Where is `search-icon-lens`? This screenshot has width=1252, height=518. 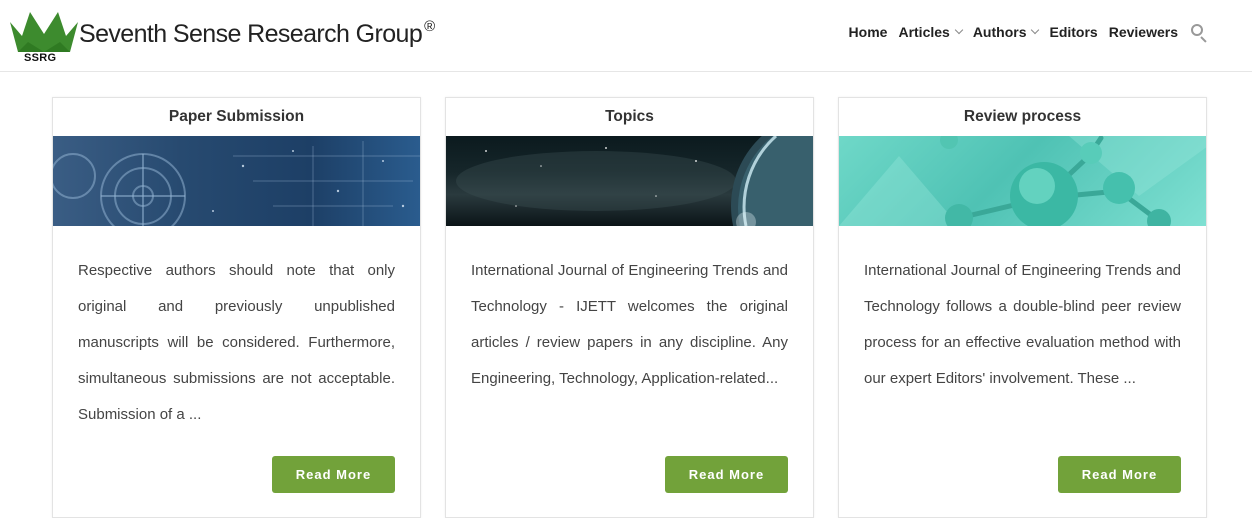 search-icon-lens is located at coordinates (1197, 30).